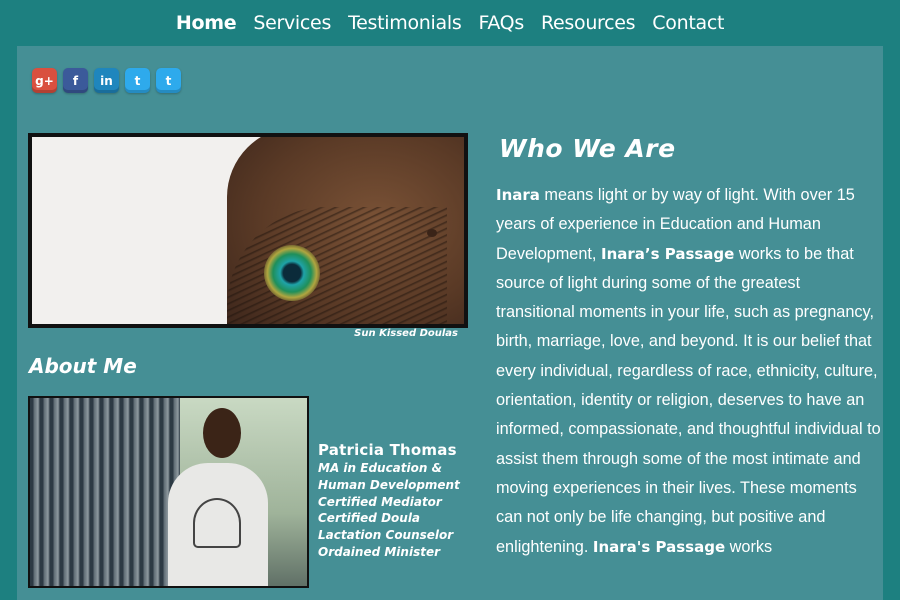 The width and height of the screenshot is (900, 600). I want to click on linkedin-icon: in, so click(106, 80).